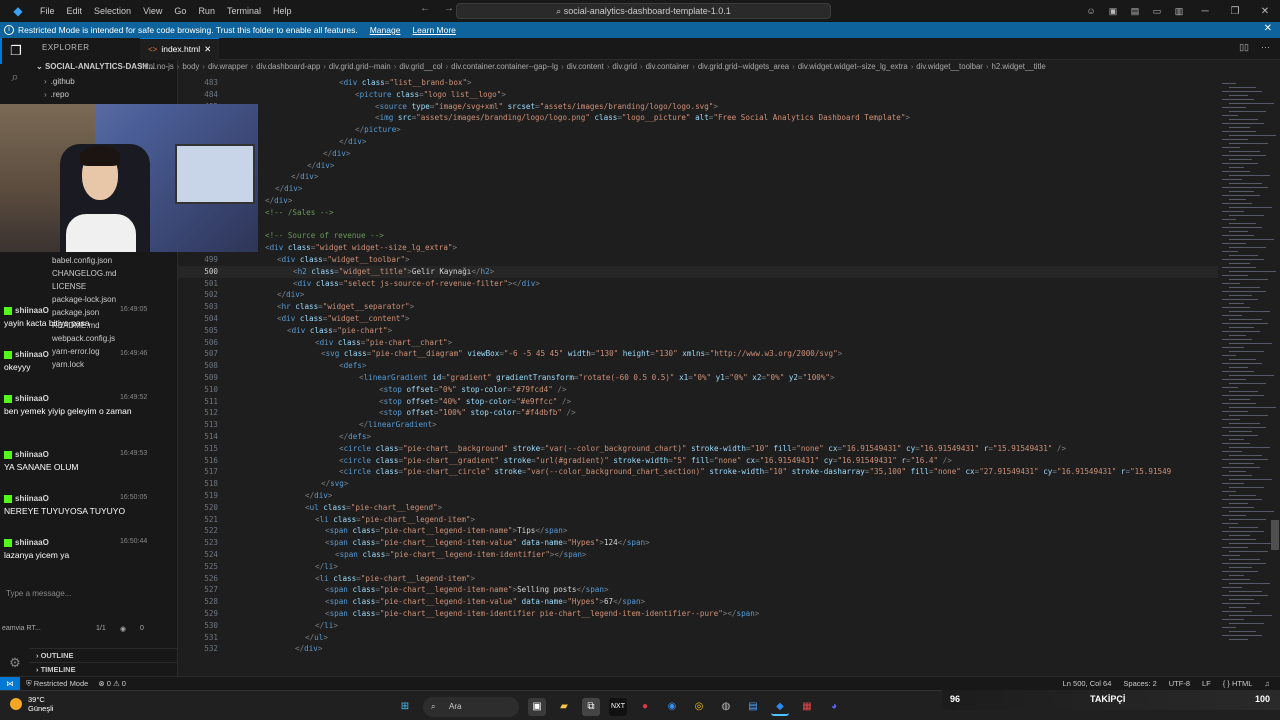 The width and height of the screenshot is (1280, 720). I want to click on windows-start-icon: ⊞, so click(405, 707).